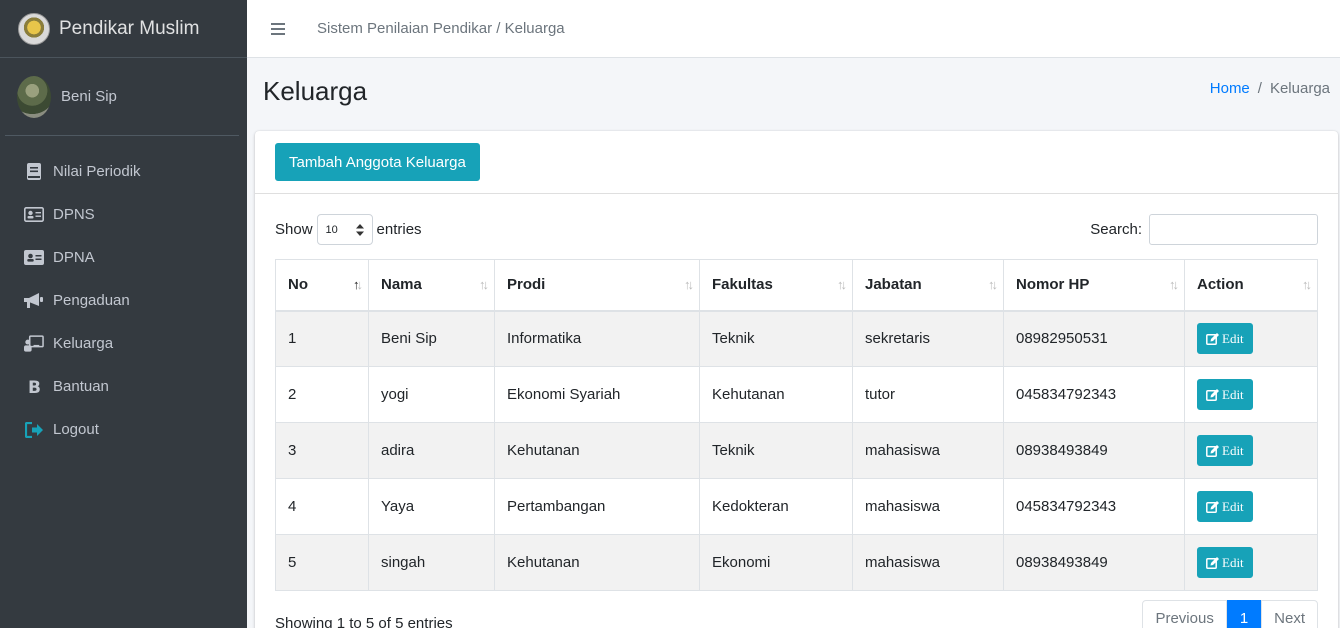  Describe the element at coordinates (431, 394) in the screenshot. I see `cell-nama: yogi` at that location.